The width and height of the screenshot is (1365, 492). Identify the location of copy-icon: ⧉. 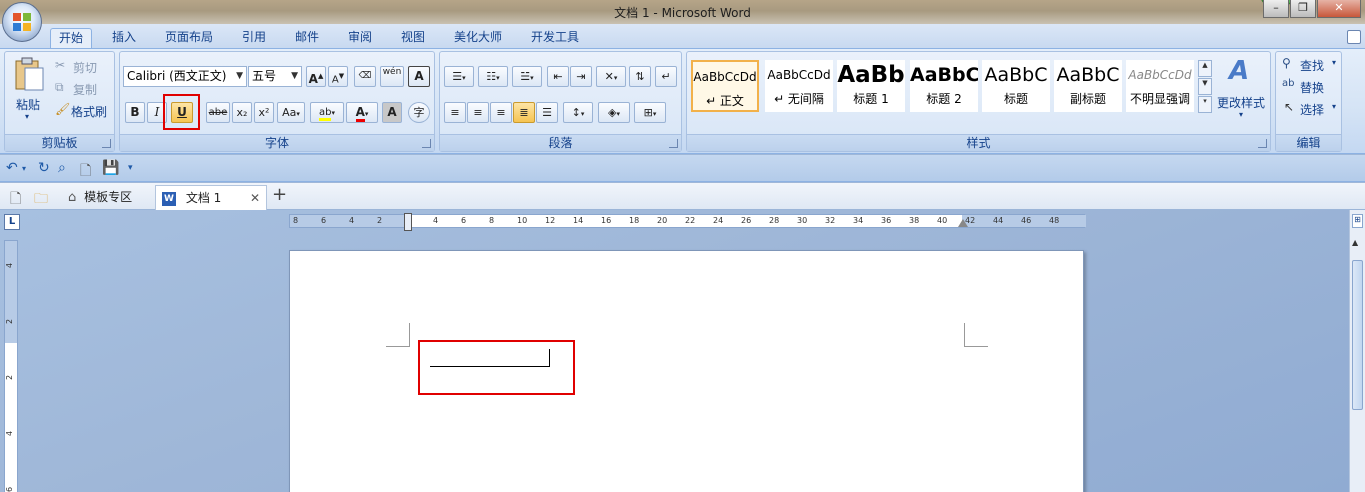
(59, 87).